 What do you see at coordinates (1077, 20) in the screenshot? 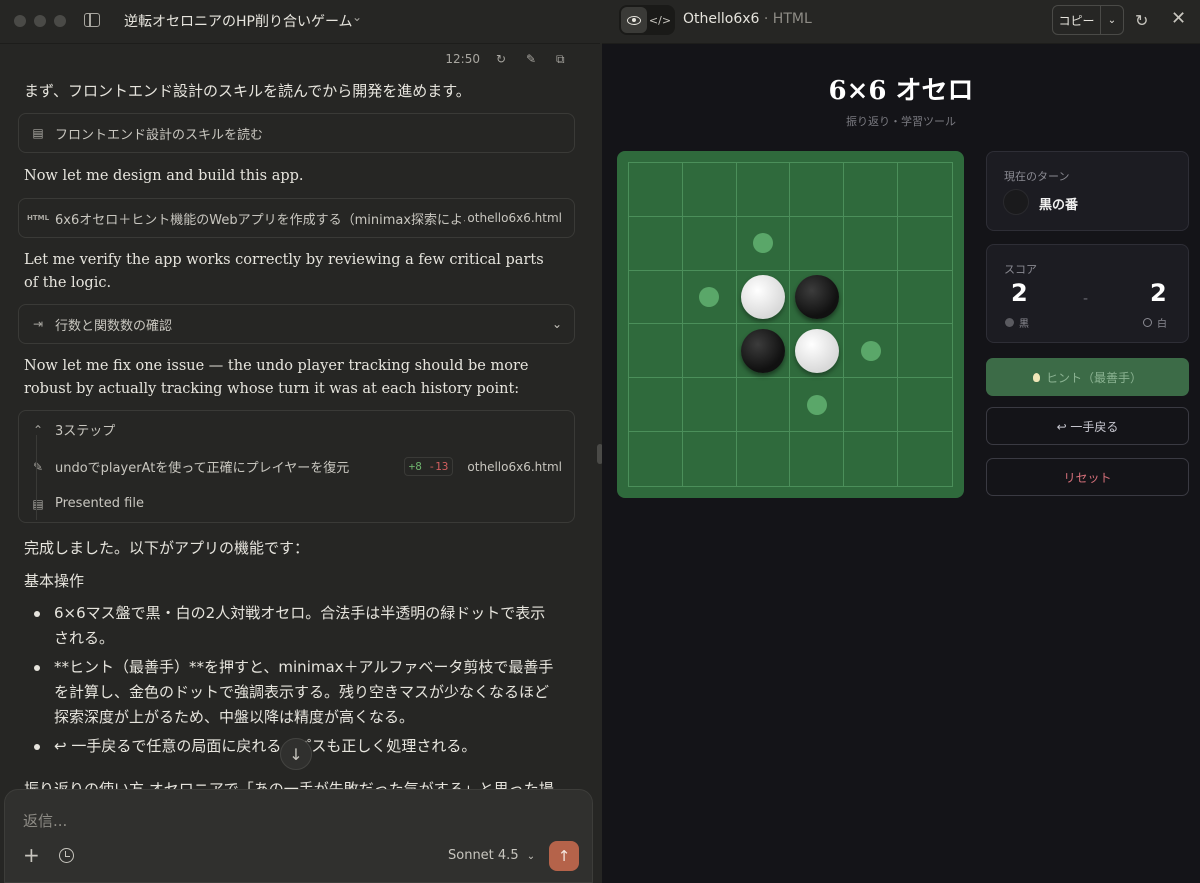
I see `copy-button: コピー` at bounding box center [1077, 20].